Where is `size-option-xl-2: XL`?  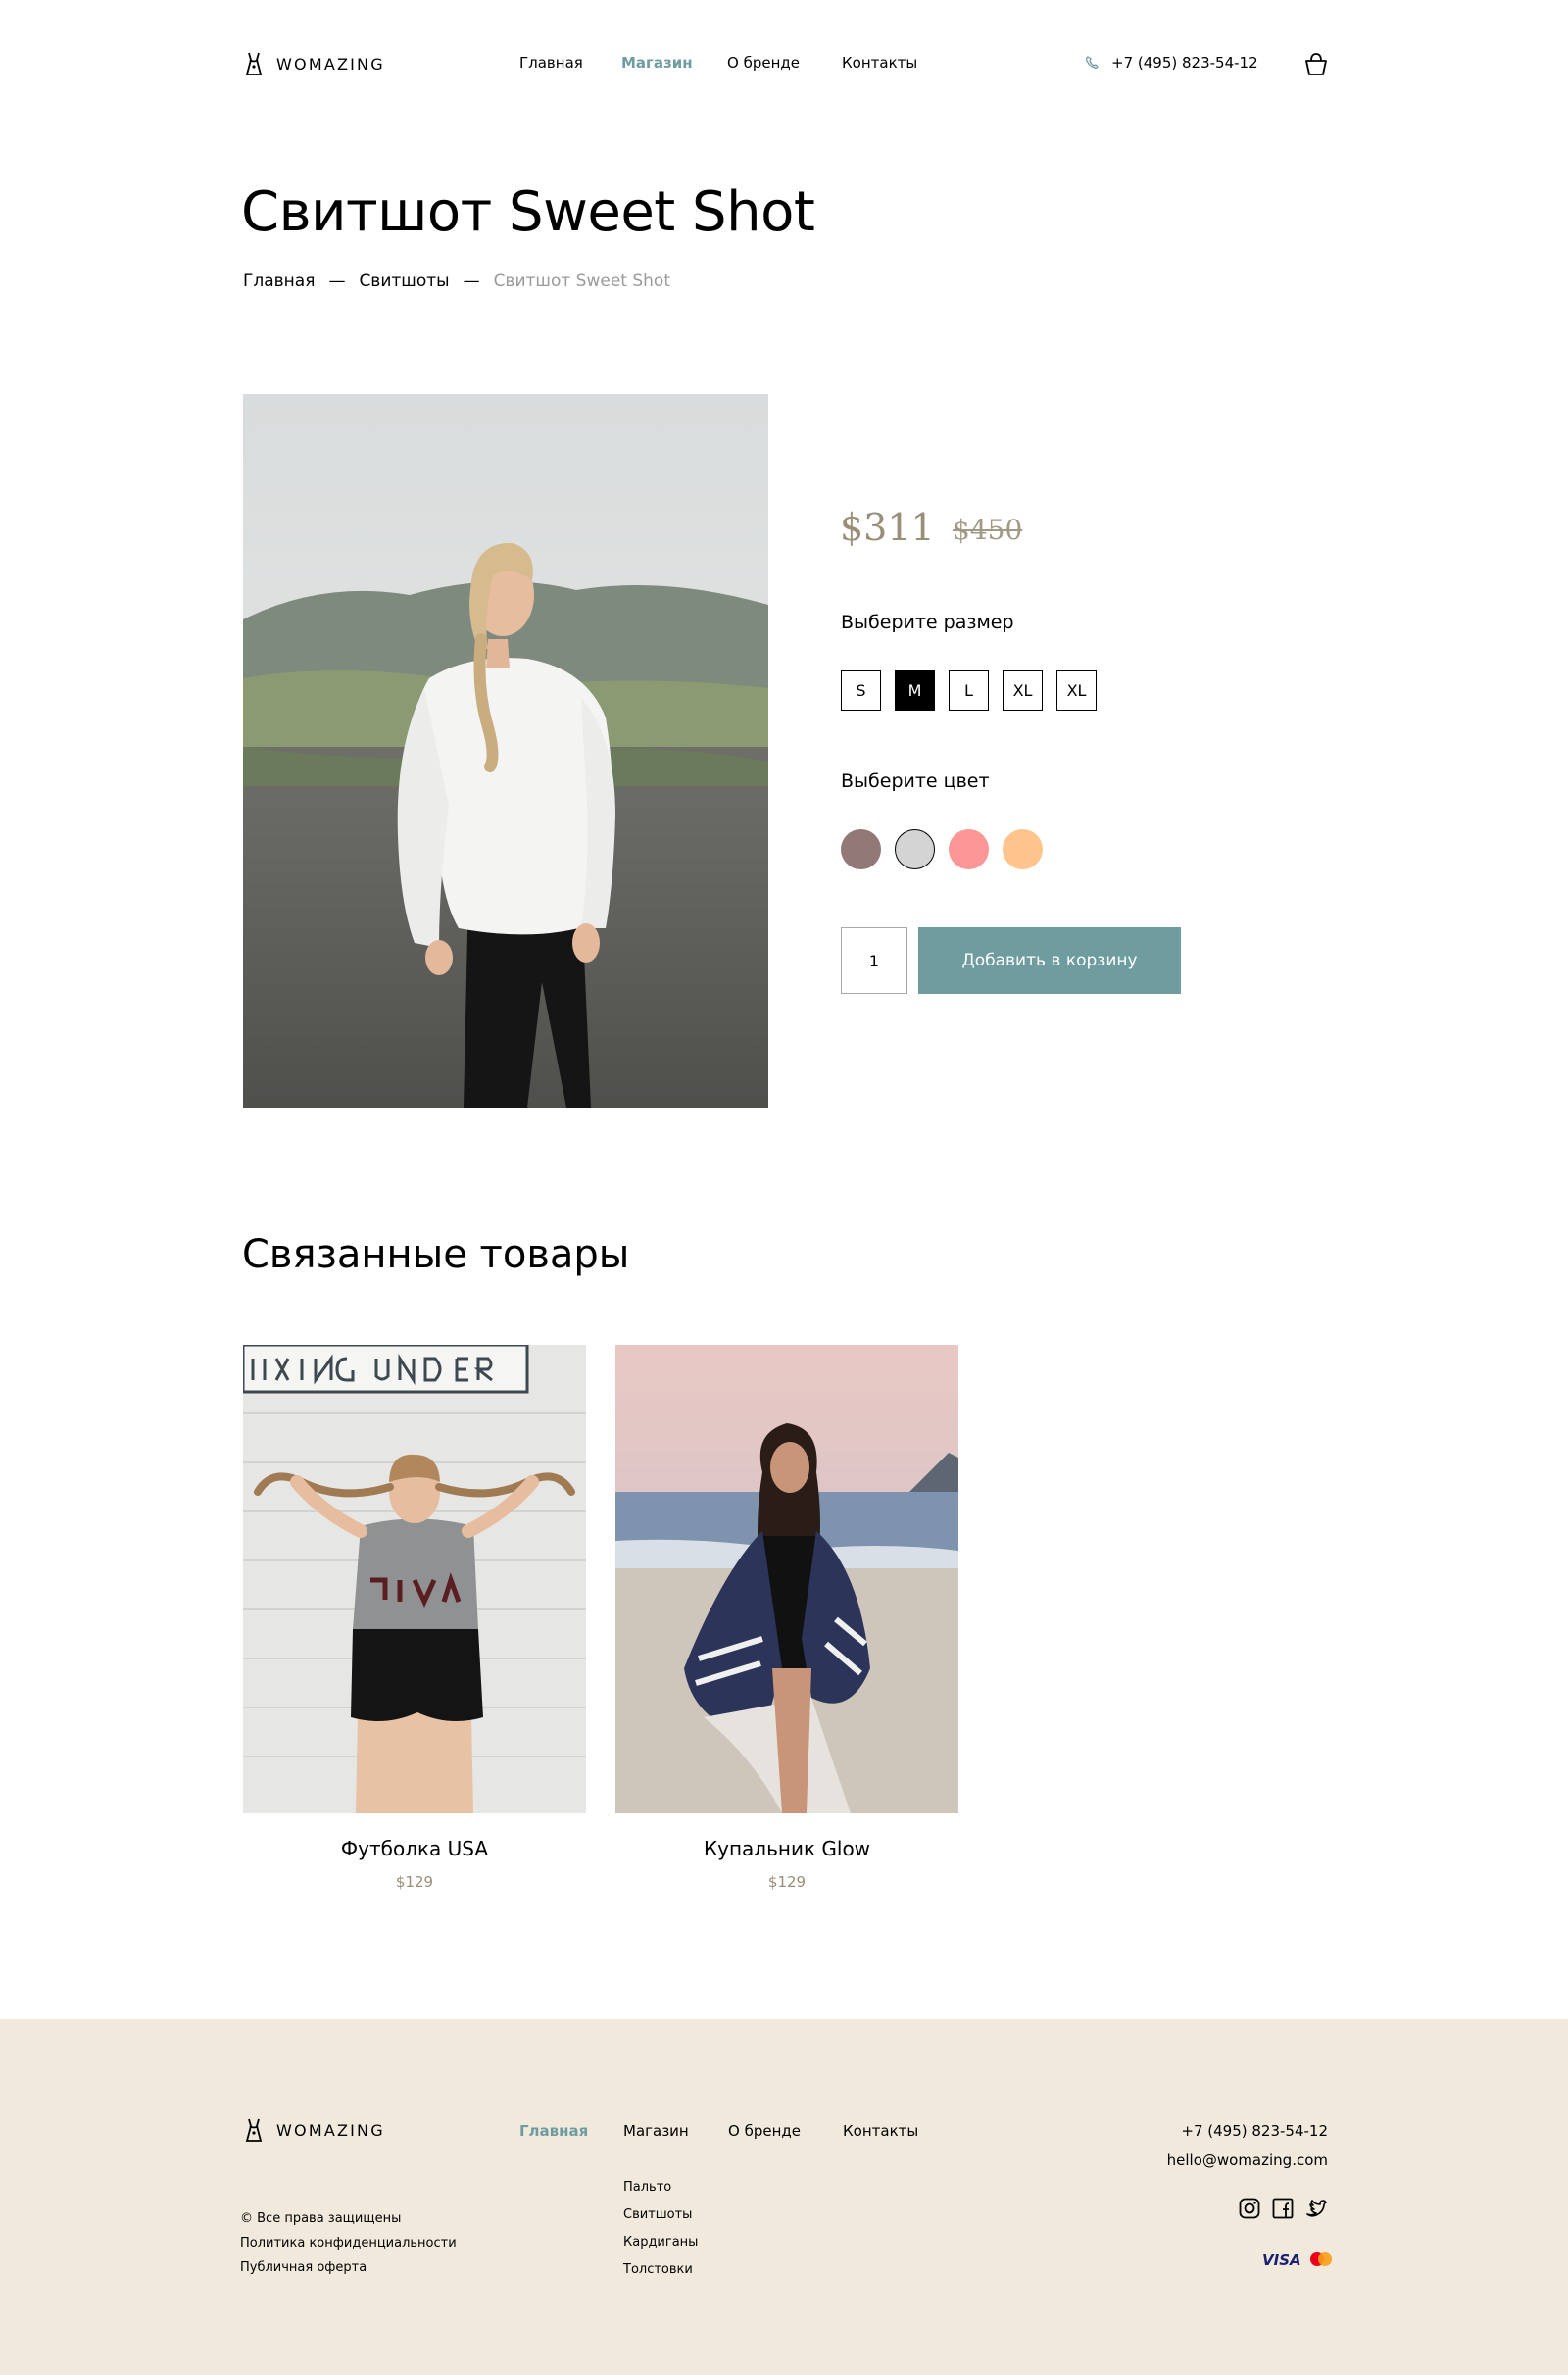 size-option-xl-2: XL is located at coordinates (1076, 690).